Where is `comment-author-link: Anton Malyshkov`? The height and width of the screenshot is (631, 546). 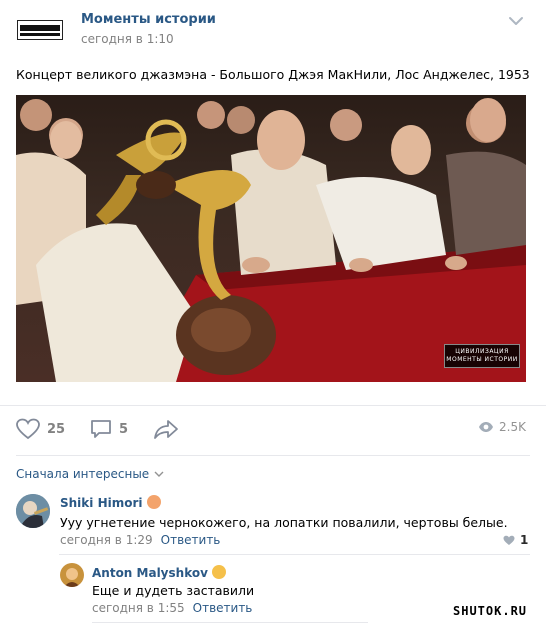
comment-author-link: Anton Malyshkov is located at coordinates (159, 572).